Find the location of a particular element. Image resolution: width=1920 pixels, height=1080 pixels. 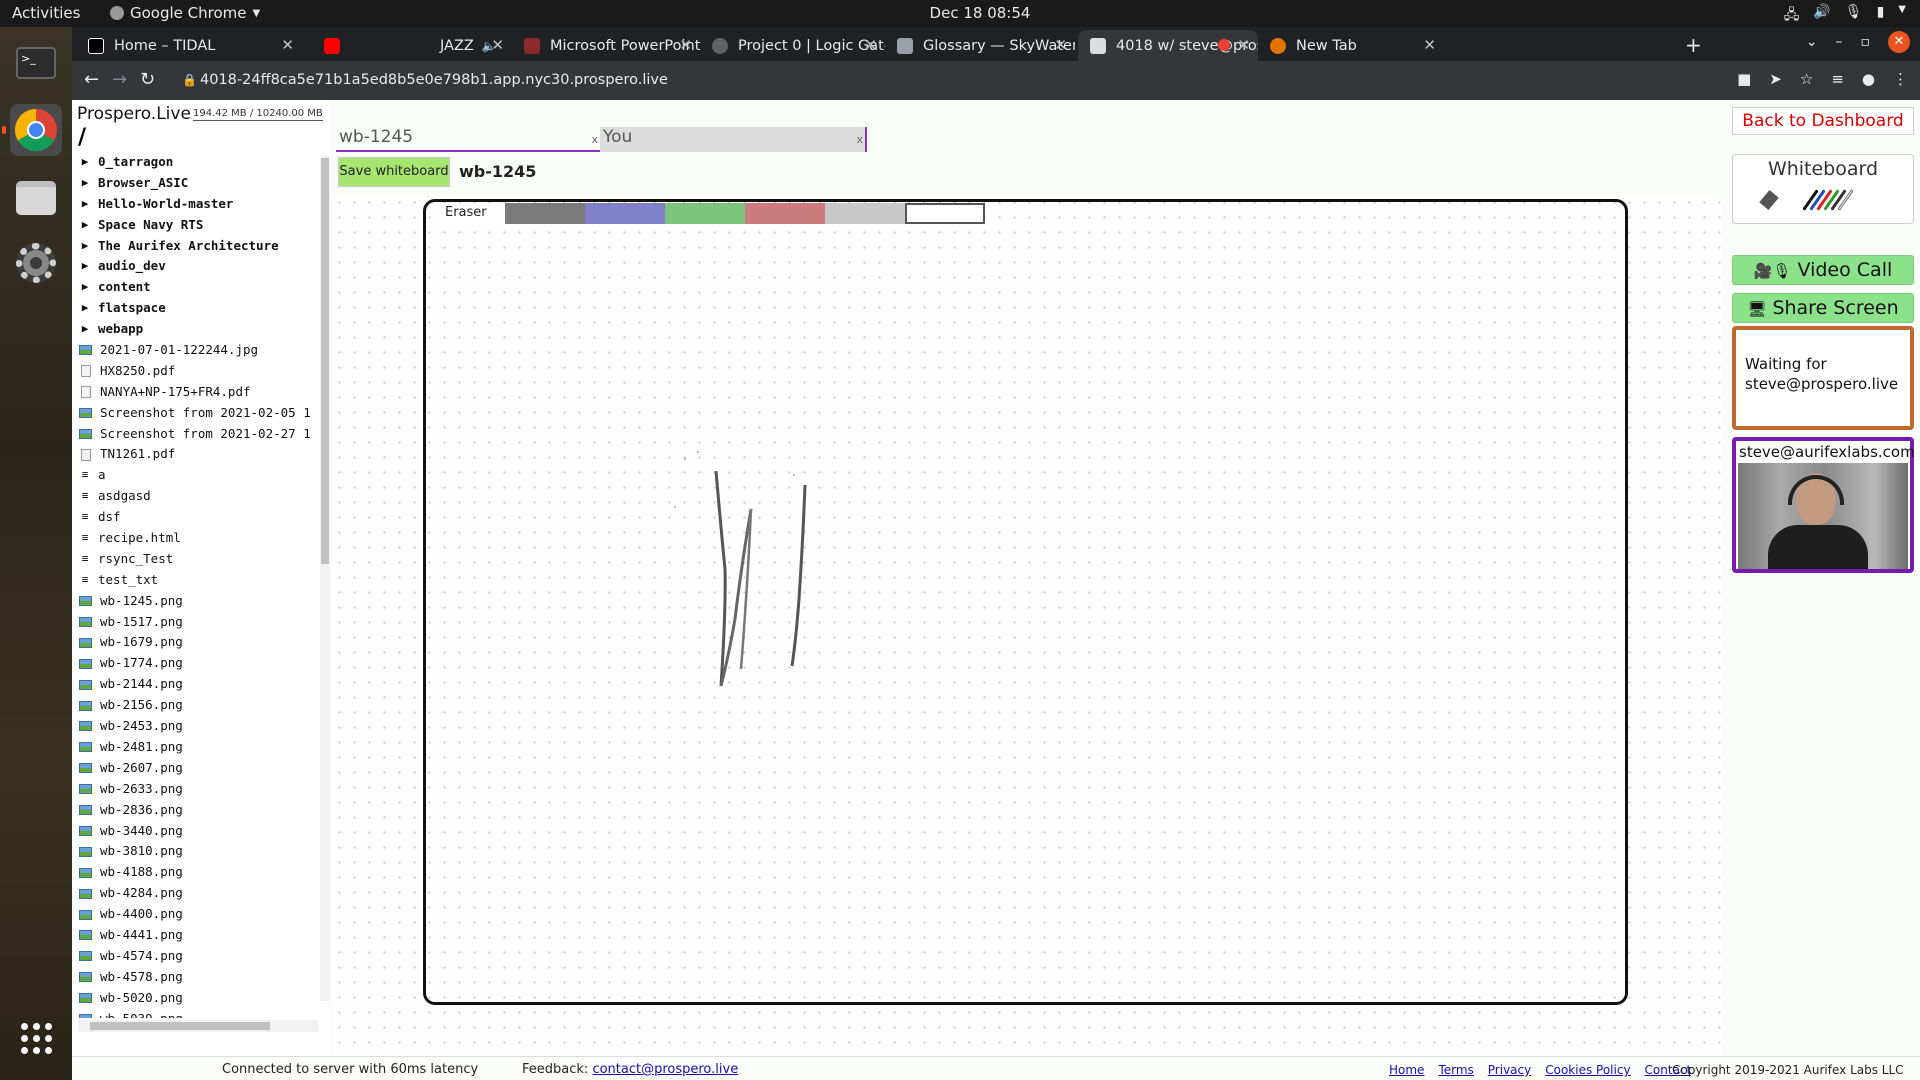

files-dock-icon is located at coordinates (36, 198).